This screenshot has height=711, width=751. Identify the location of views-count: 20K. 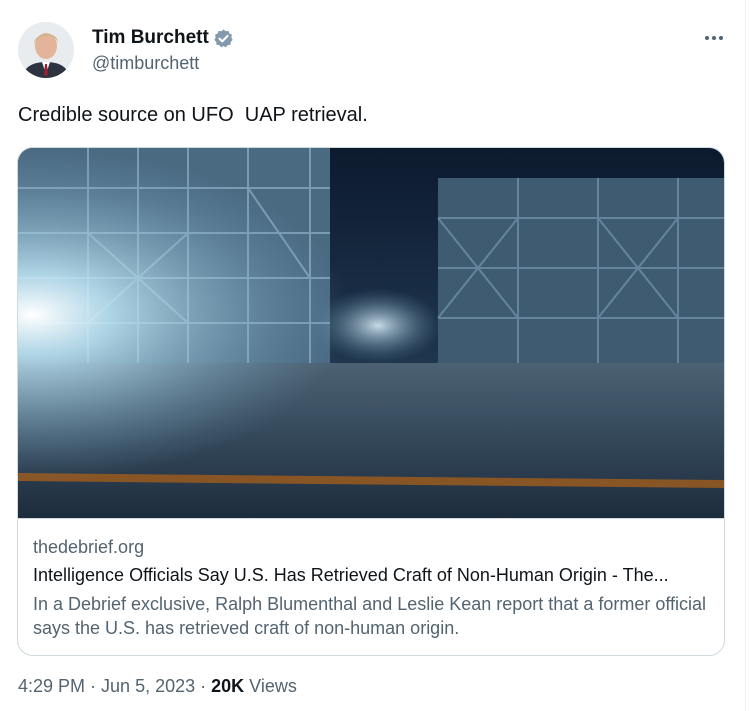
(228, 686).